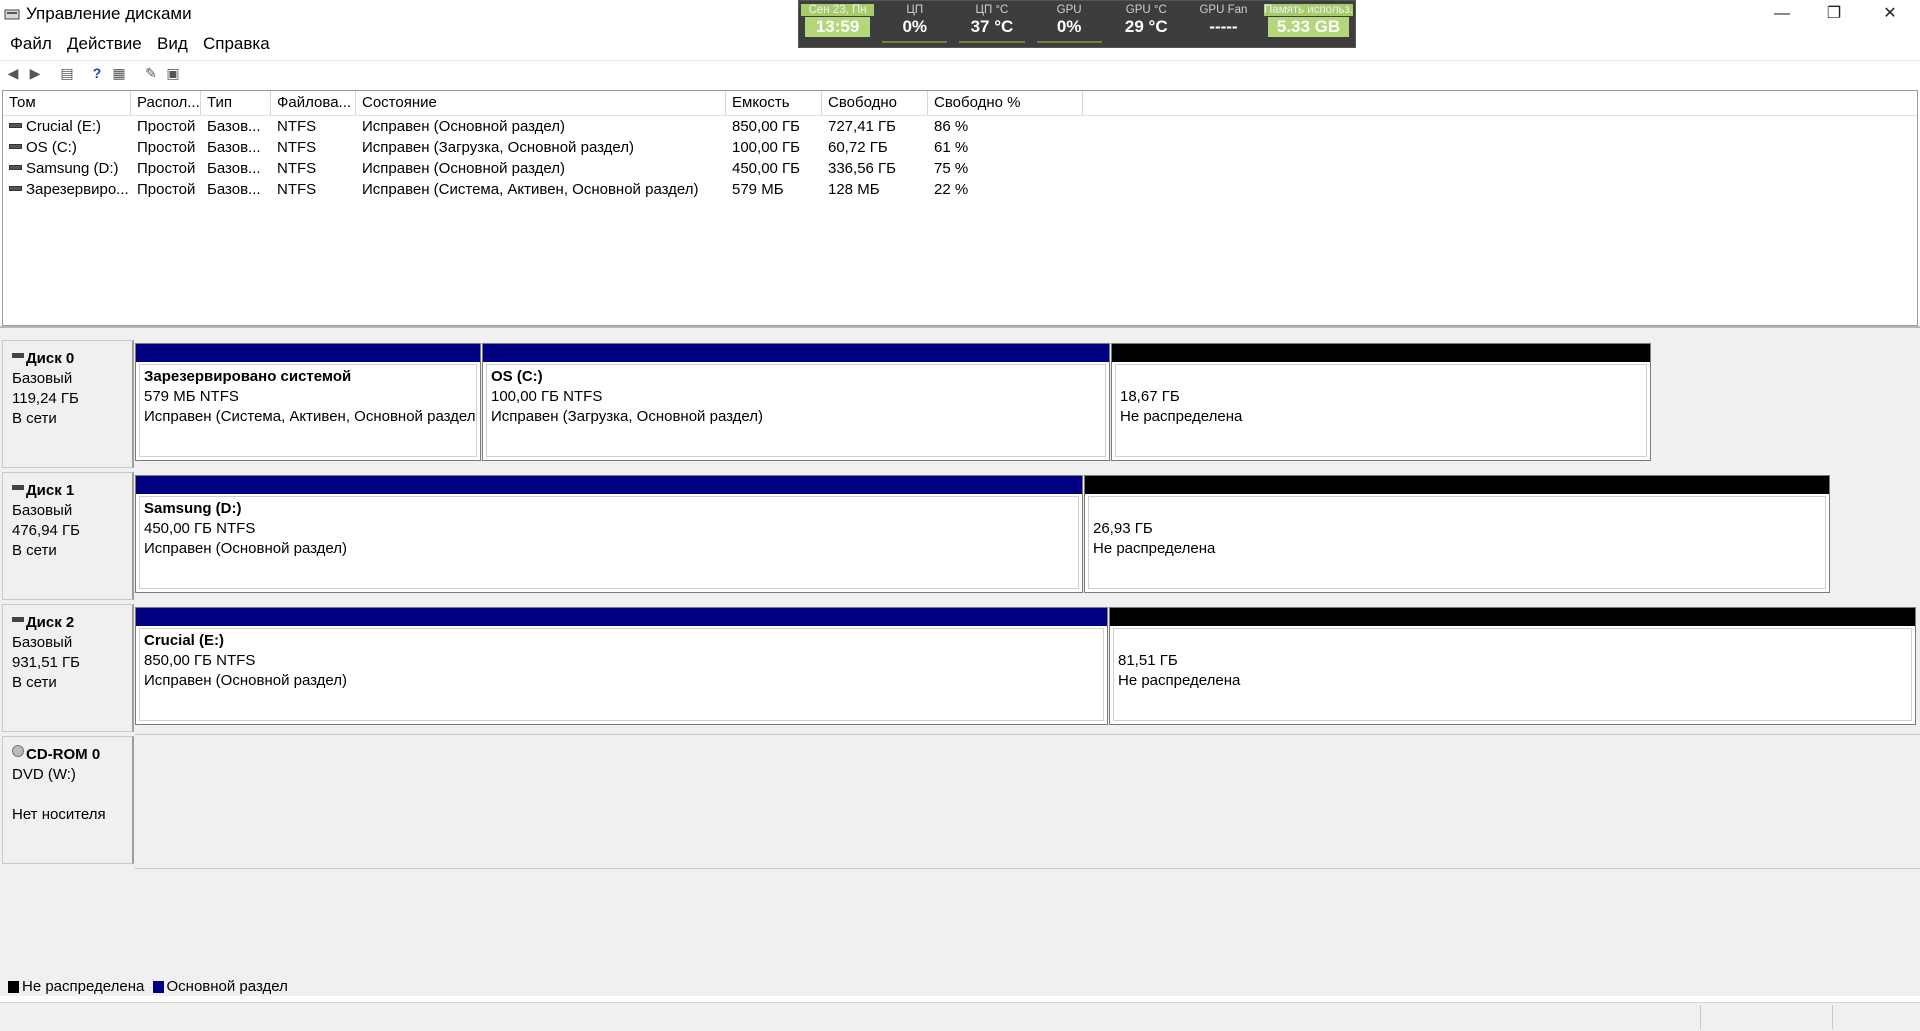 The height and width of the screenshot is (1031, 1920). What do you see at coordinates (517, 376) in the screenshot?
I see `partition-name: OS (C:)` at bounding box center [517, 376].